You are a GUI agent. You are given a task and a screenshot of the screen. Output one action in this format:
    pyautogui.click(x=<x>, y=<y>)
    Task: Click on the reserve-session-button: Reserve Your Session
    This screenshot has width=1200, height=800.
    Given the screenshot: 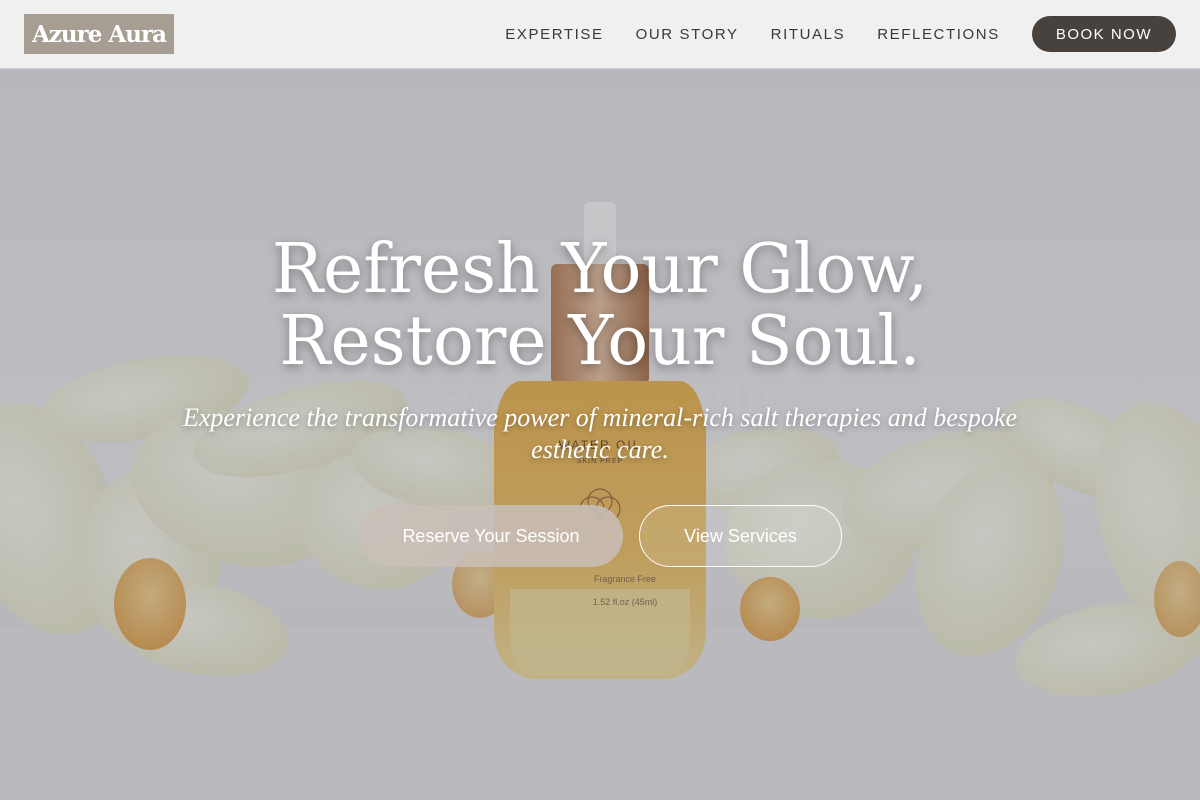 What is the action you would take?
    pyautogui.click(x=491, y=536)
    